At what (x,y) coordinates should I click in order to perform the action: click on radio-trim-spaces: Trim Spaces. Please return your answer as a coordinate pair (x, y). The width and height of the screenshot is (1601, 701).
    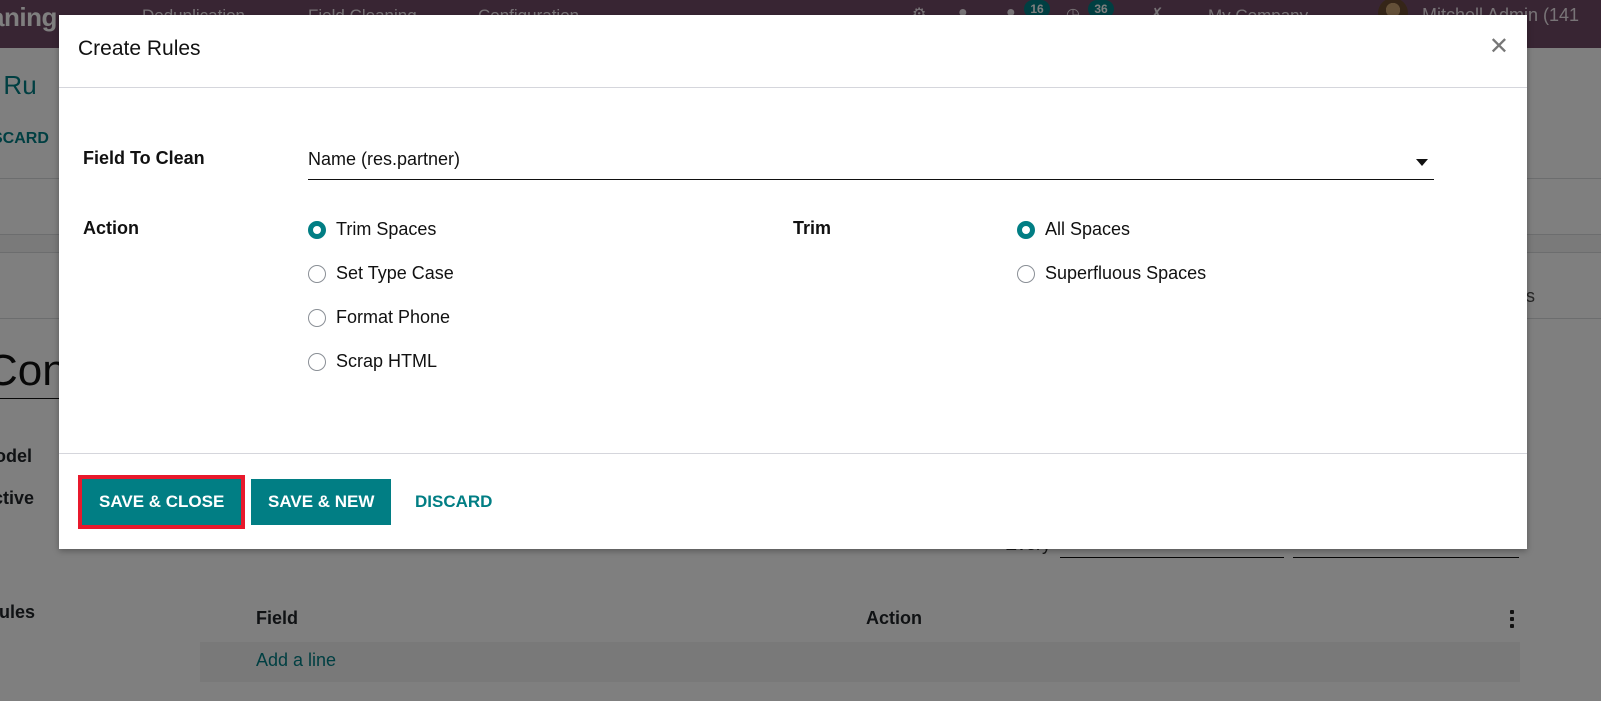
    Looking at the image, I should click on (372, 229).